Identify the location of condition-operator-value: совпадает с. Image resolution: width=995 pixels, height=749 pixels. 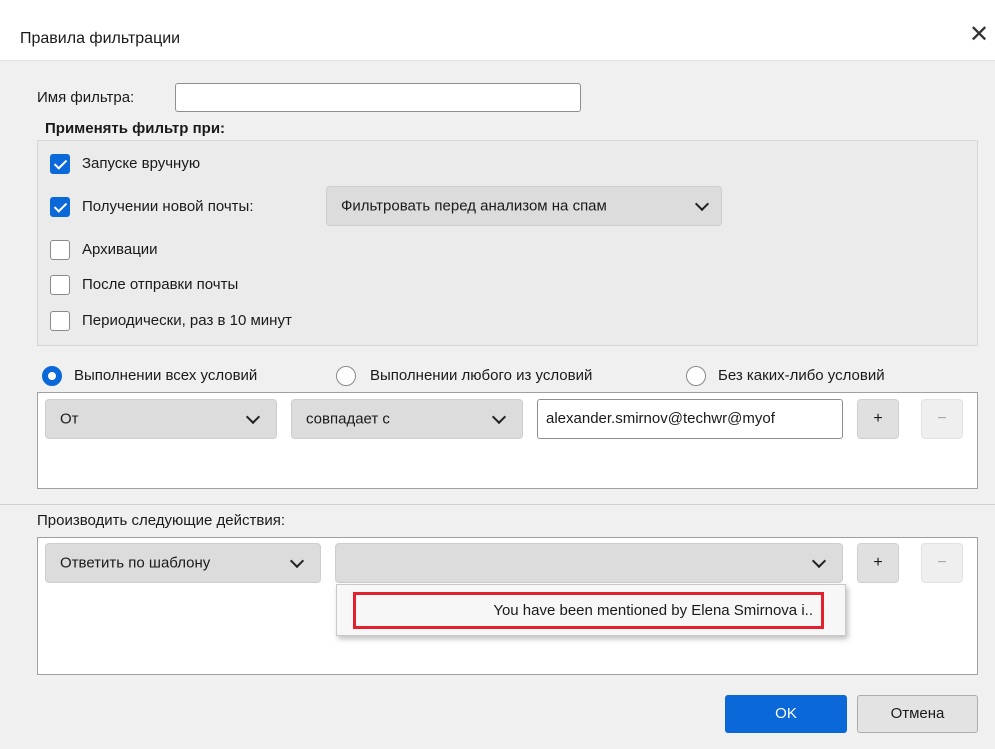
(348, 419).